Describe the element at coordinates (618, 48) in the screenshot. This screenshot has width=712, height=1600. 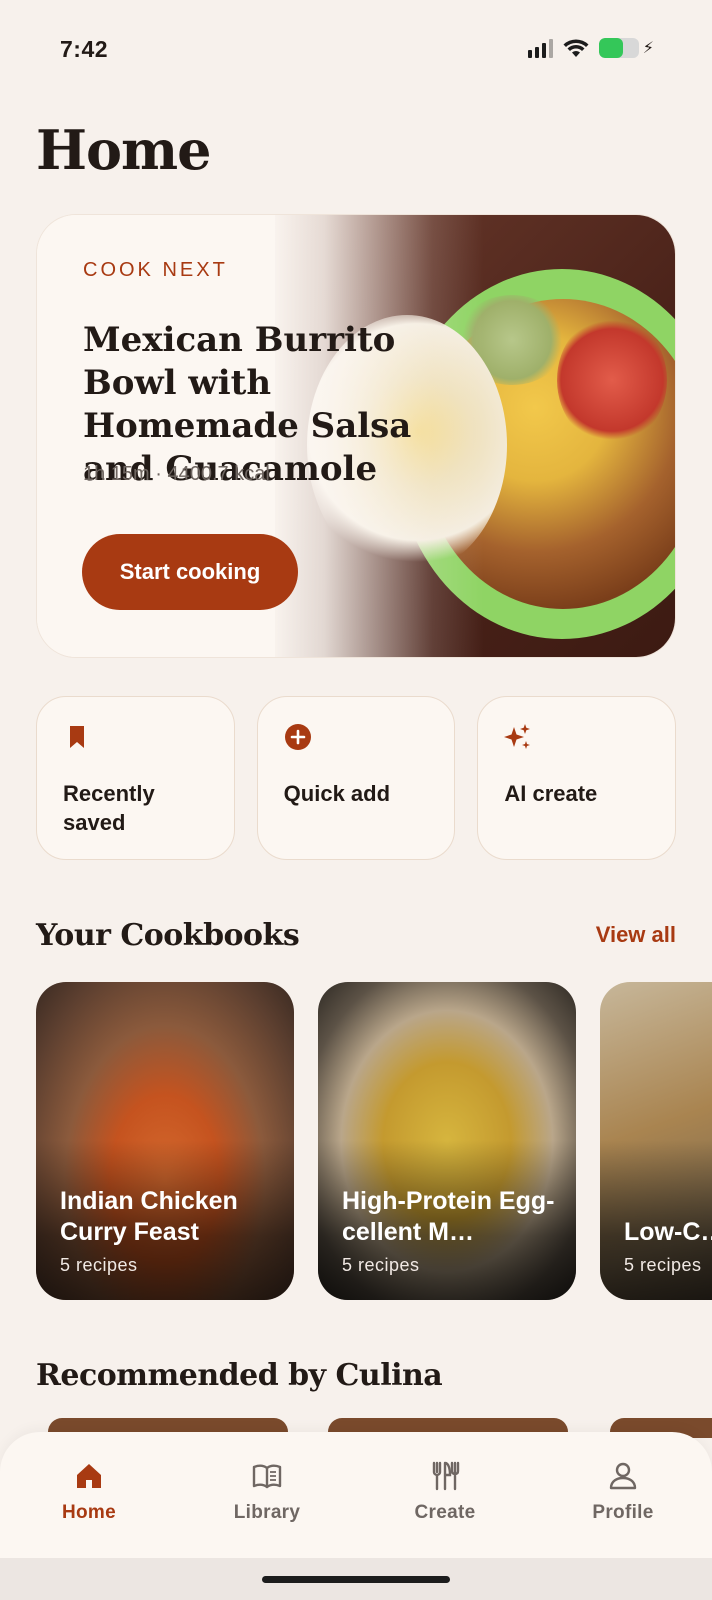
I see `battery-icon` at that location.